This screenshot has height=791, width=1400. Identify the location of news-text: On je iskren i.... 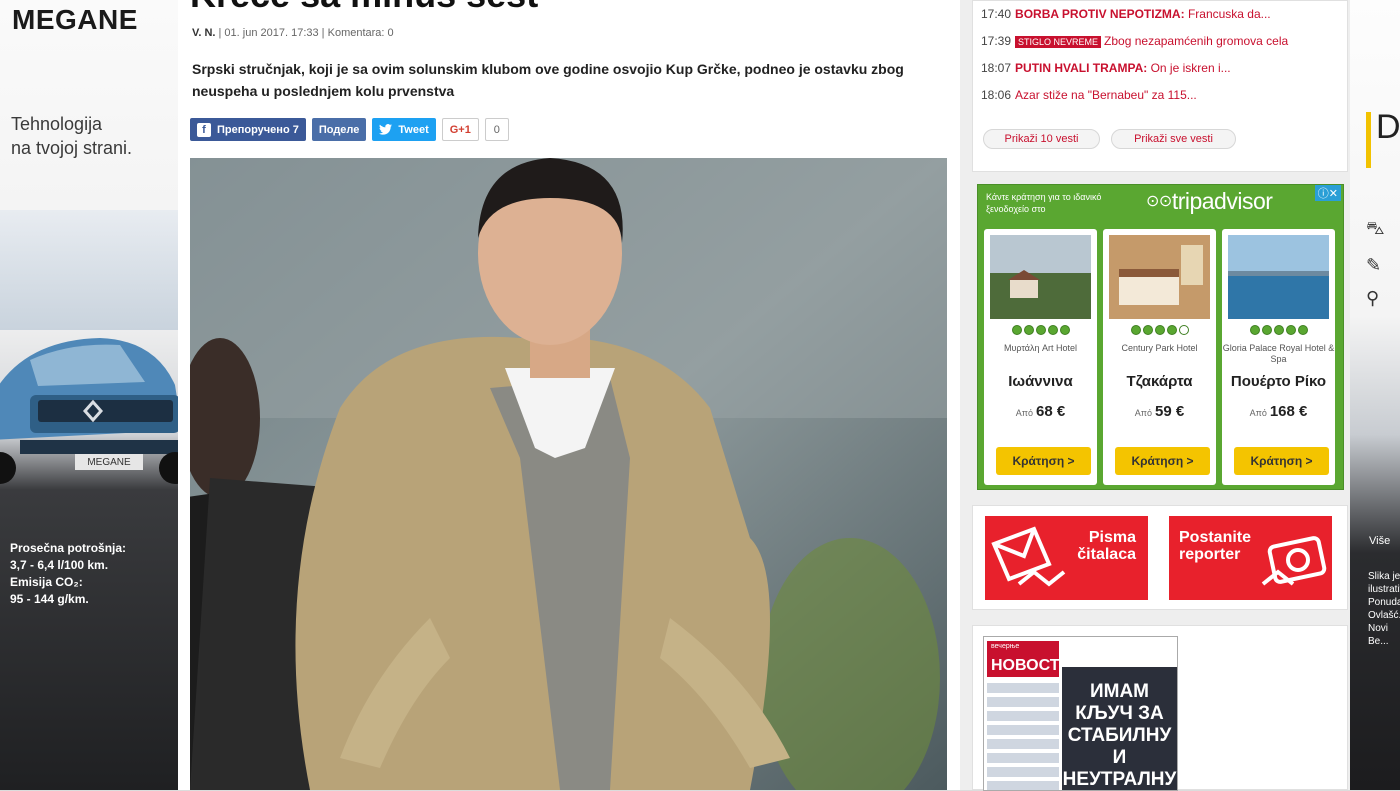
(1190, 68).